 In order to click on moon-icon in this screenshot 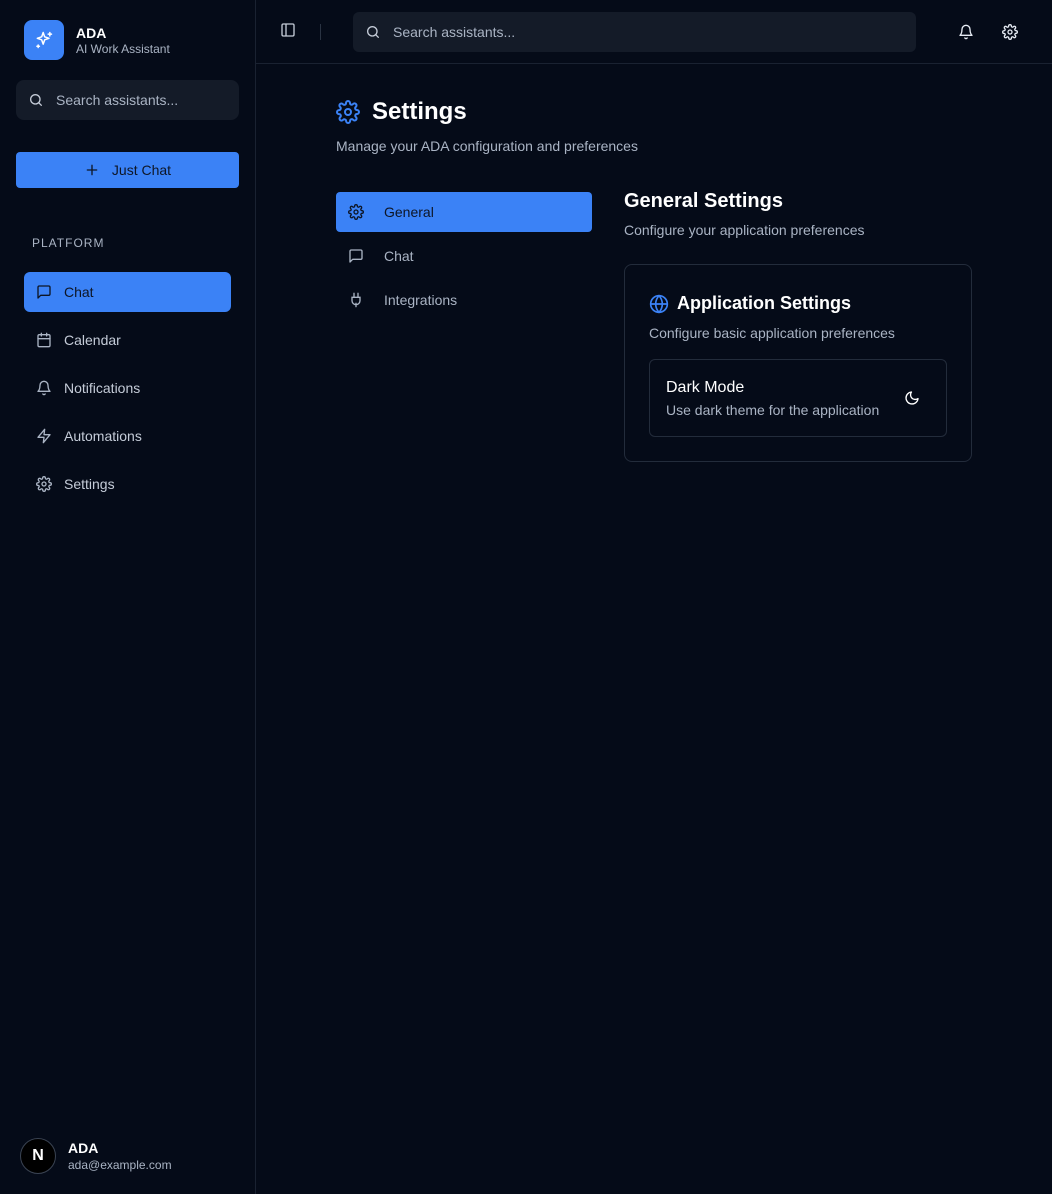, I will do `click(912, 398)`.